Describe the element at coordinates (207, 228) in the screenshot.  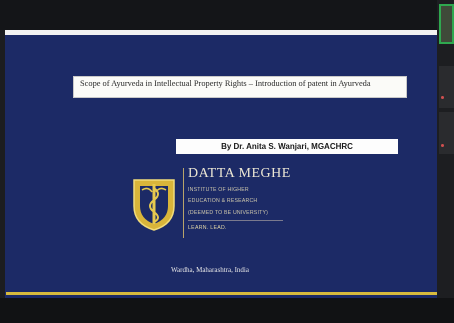
I see `logo-tagline: LEARN. LEAD.` at that location.